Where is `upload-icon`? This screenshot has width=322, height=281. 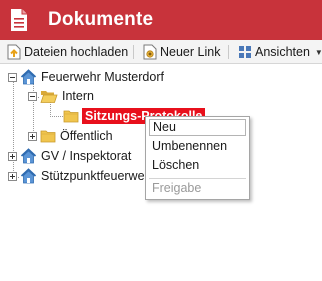
upload-icon is located at coordinates (14, 52).